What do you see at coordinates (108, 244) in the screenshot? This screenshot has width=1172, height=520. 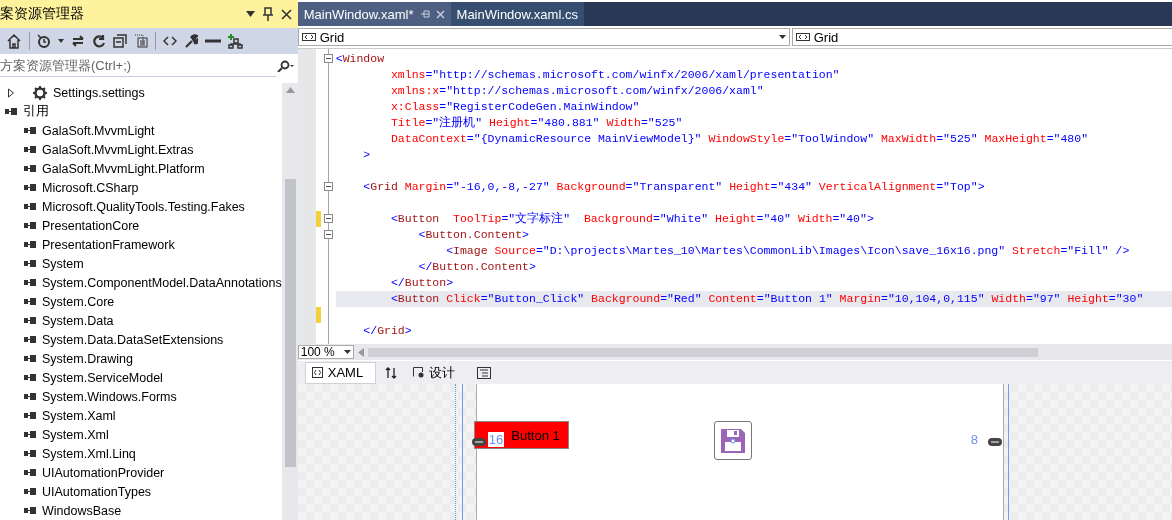 I see `tree-item-label: PresentationFramework` at bounding box center [108, 244].